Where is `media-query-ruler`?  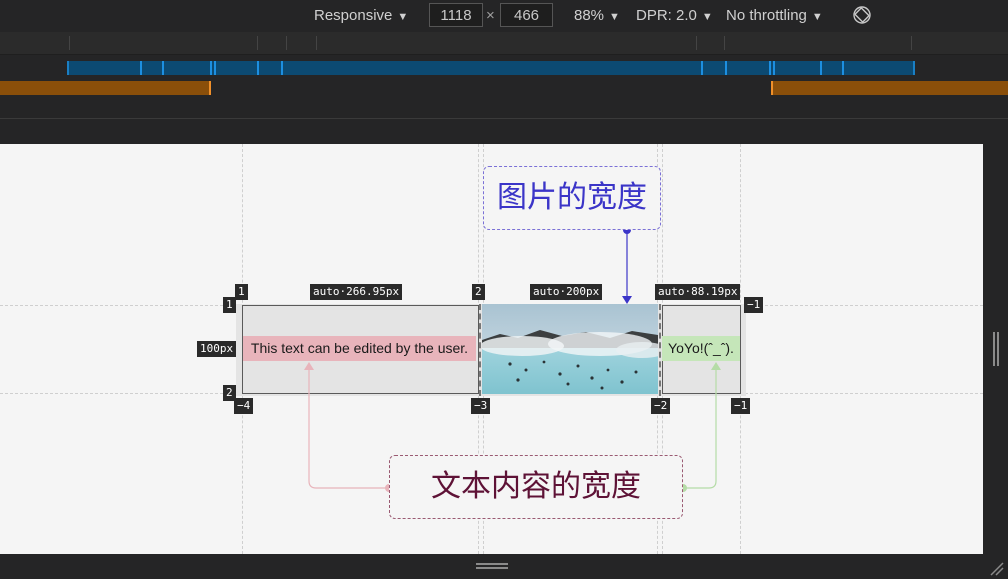
media-query-ruler is located at coordinates (504, 43).